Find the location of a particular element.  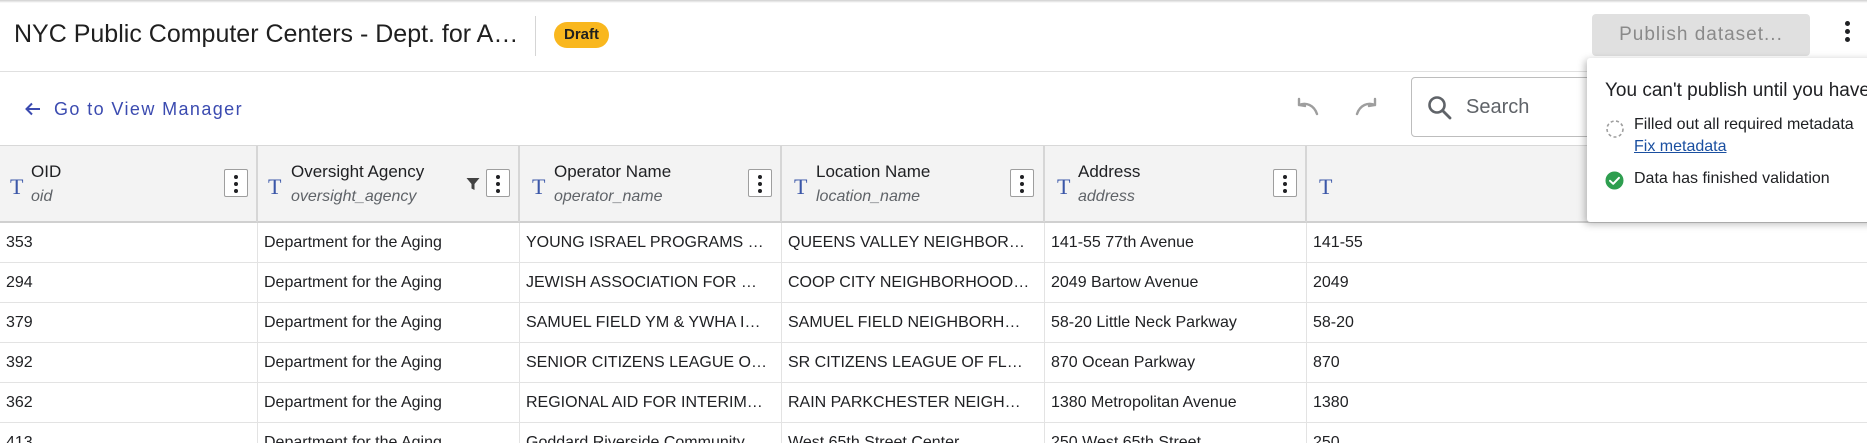

column-header-operator-name: T Operator Name operator_name is located at coordinates (651, 184).